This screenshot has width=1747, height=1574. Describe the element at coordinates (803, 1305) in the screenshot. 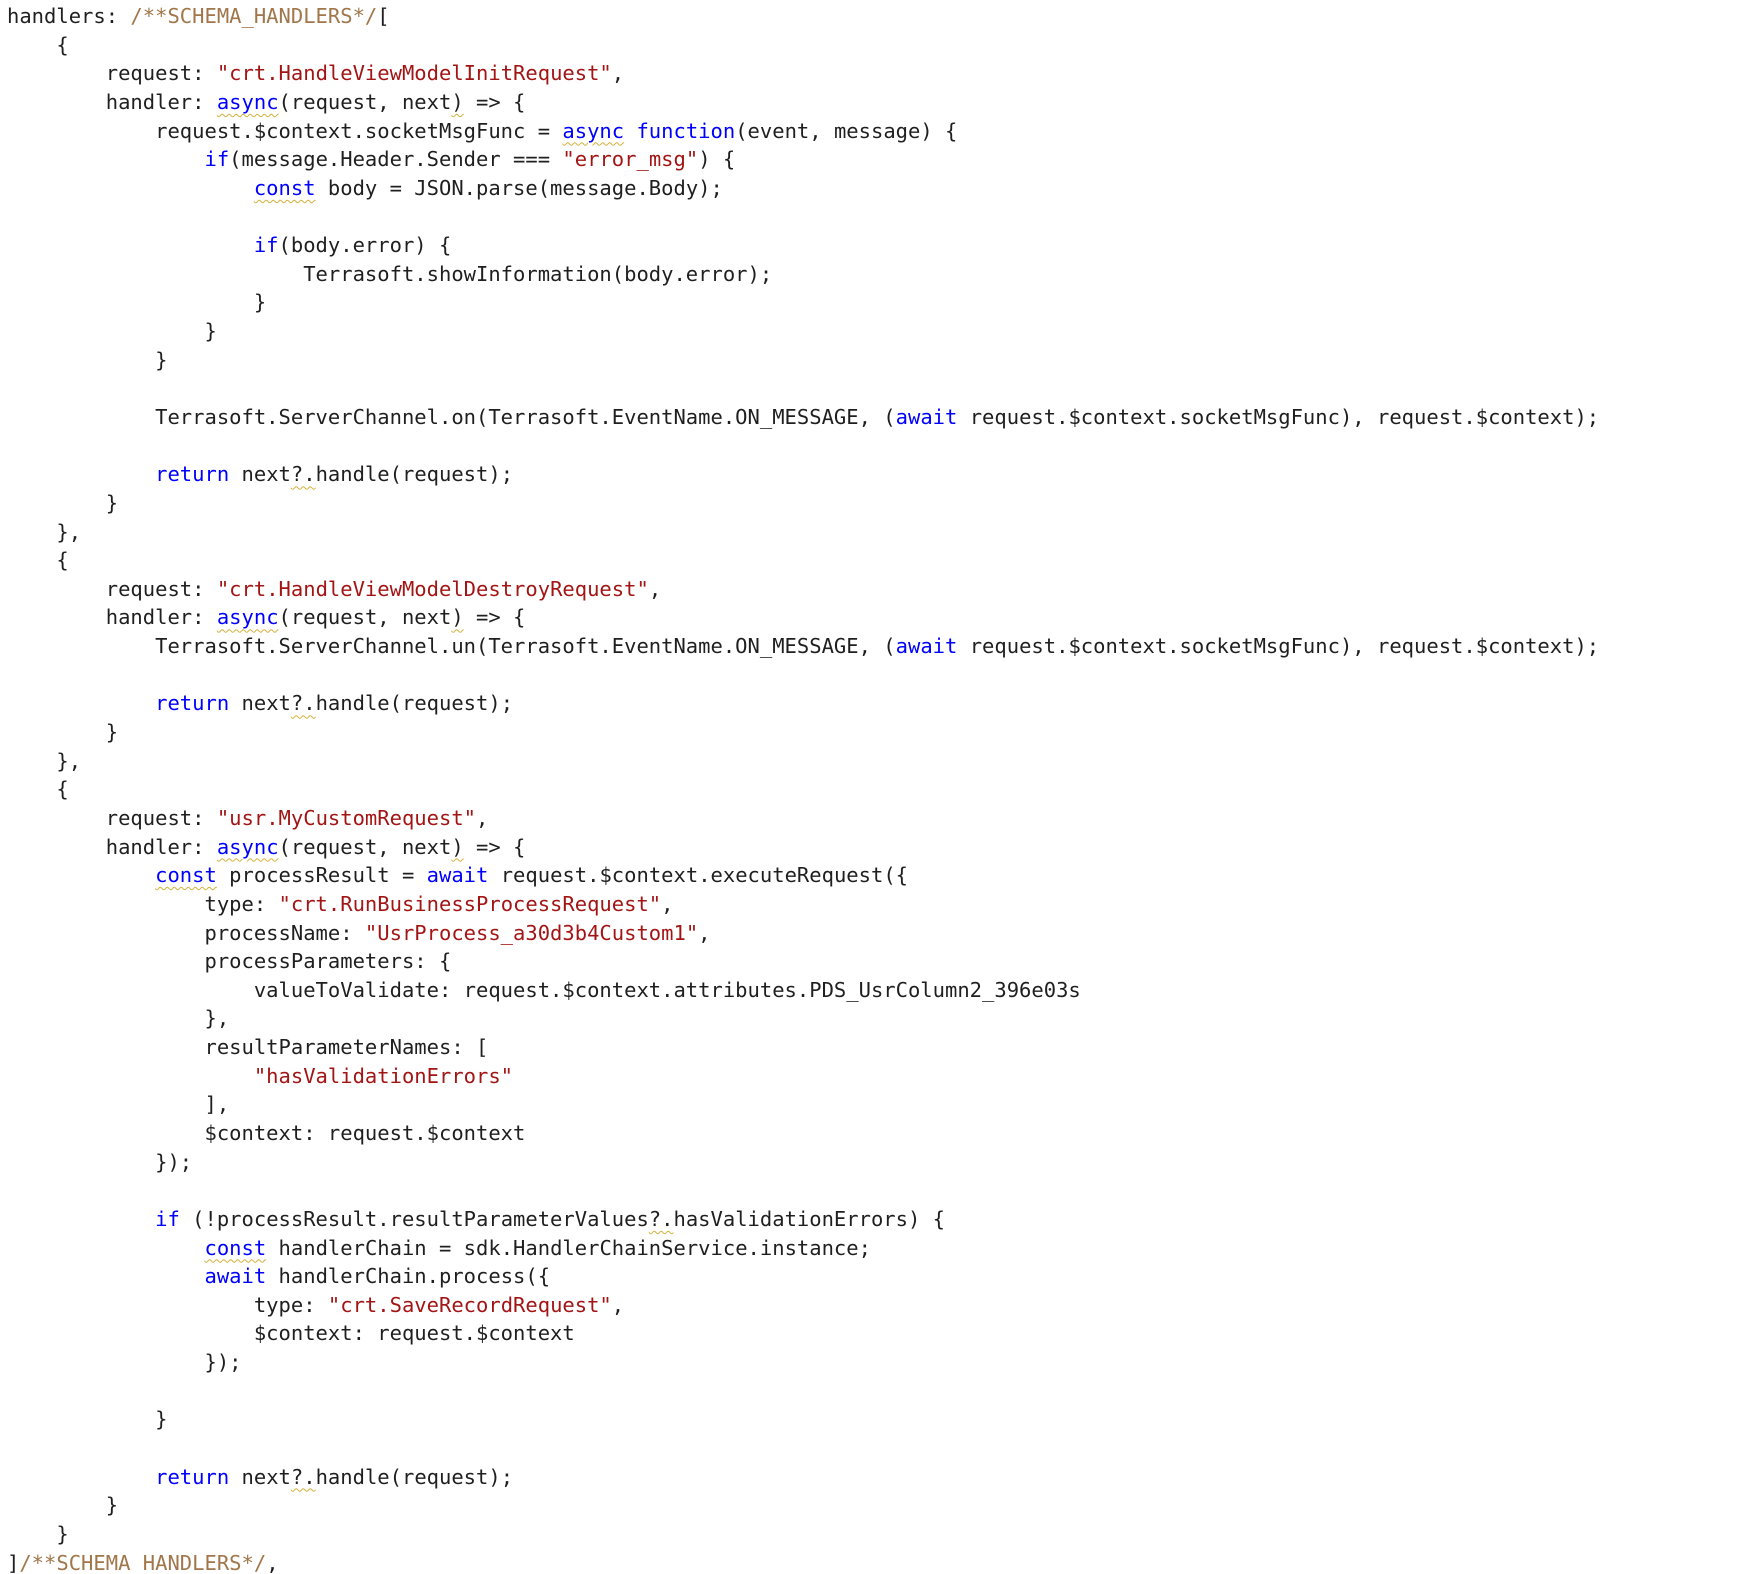

I see `code-line: type: "crt.SaveRecordRequest",` at that location.